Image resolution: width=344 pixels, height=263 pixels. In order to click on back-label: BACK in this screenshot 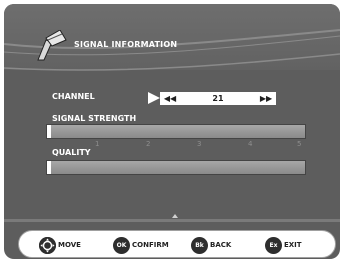, I will do `click(221, 245)`.